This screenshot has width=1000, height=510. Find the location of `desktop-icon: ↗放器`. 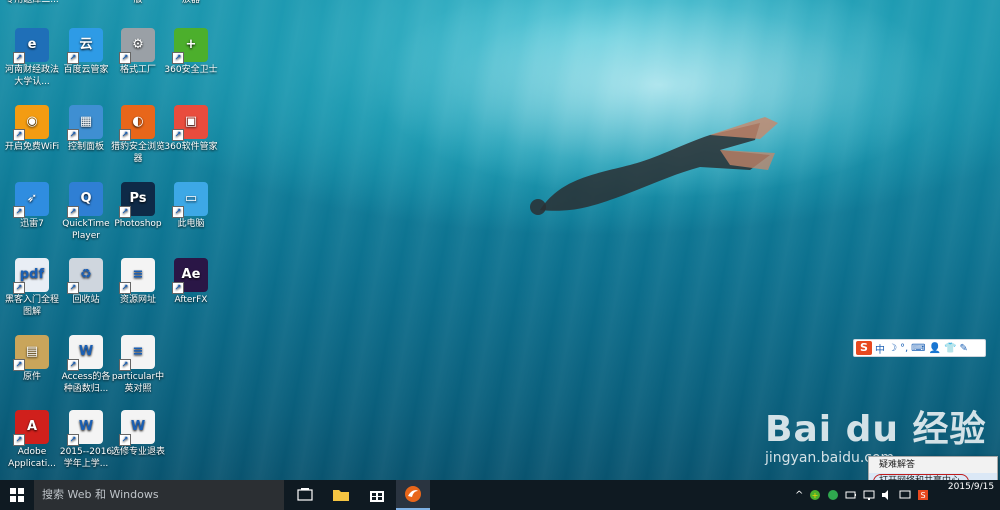

desktop-icon: ↗放器 is located at coordinates (191, 3).